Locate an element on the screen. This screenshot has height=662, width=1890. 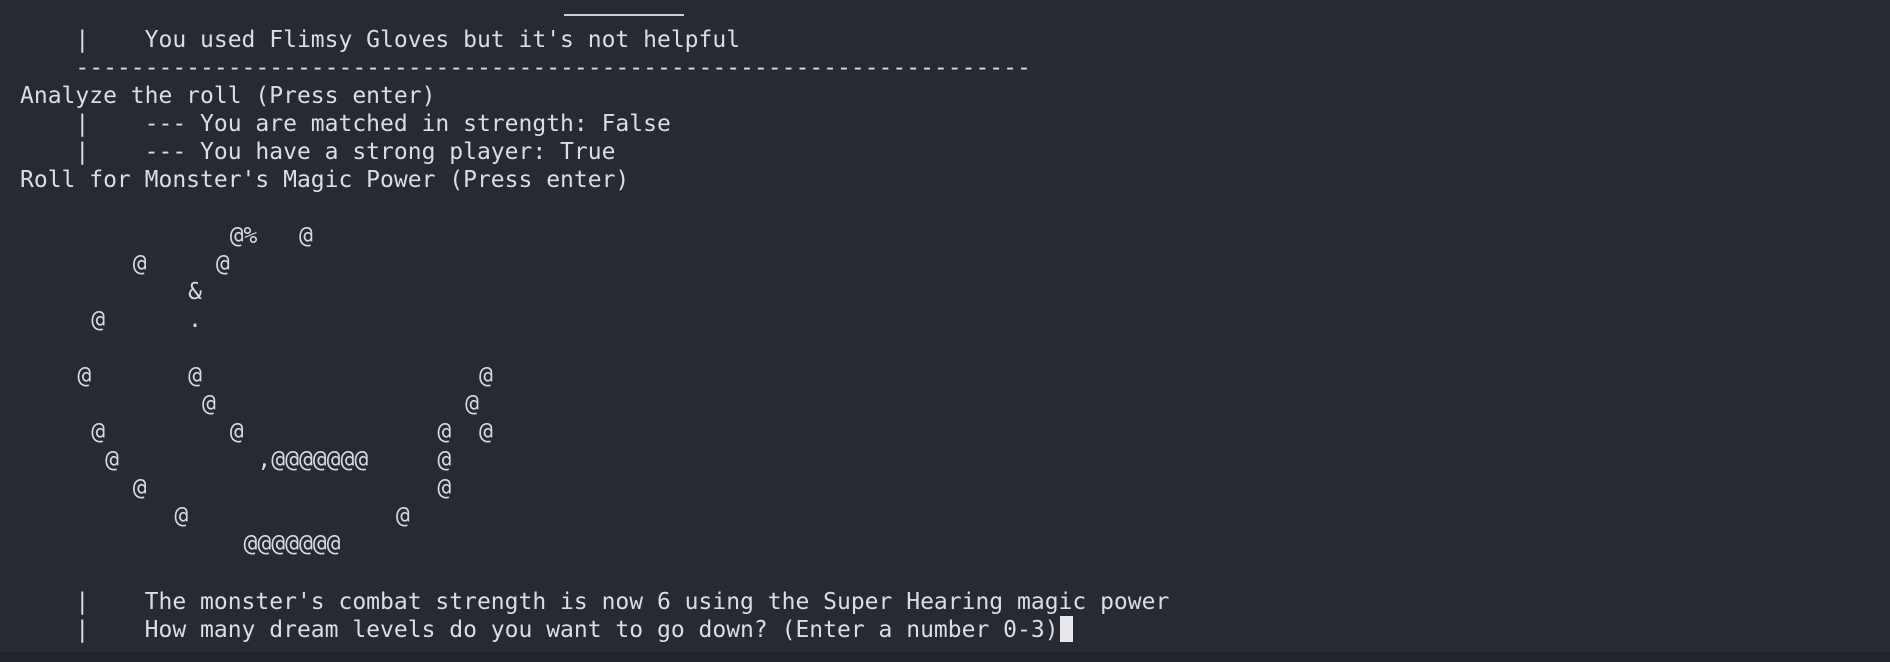
bottom-bar is located at coordinates (945, 657).